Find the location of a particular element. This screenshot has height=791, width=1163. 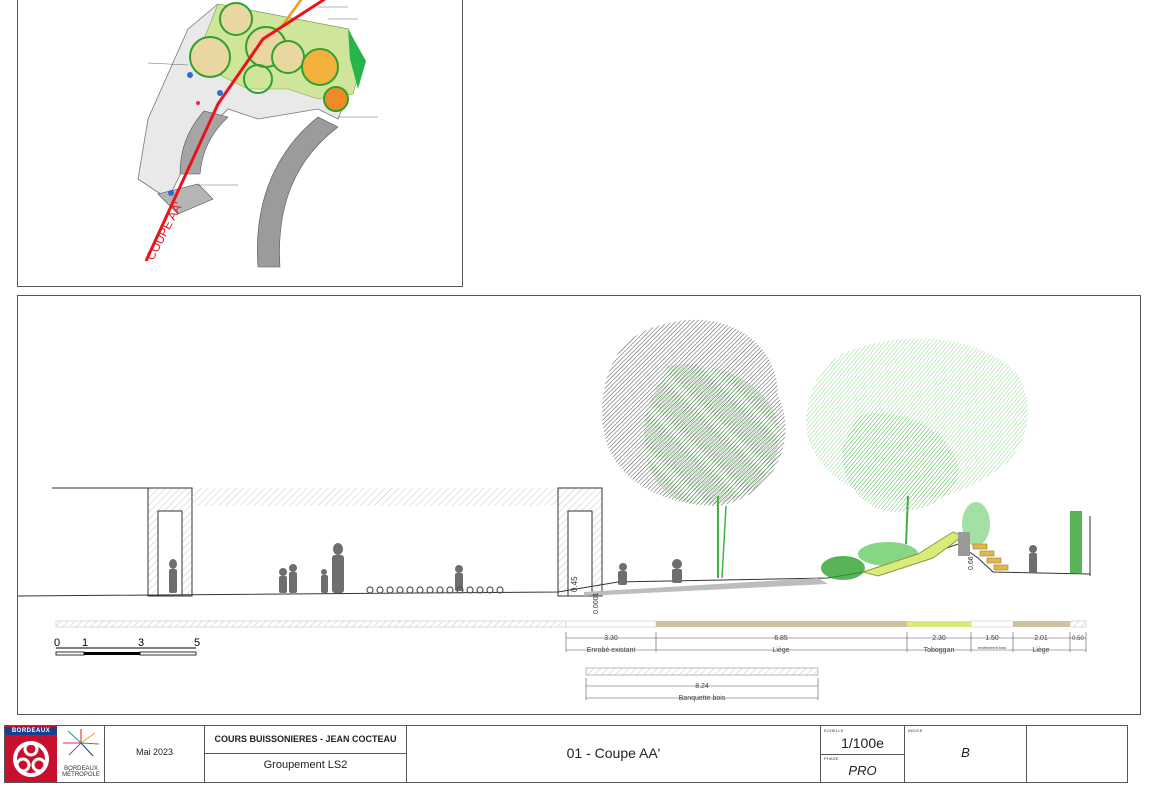

surface-strip-toboggan is located at coordinates (939, 624).